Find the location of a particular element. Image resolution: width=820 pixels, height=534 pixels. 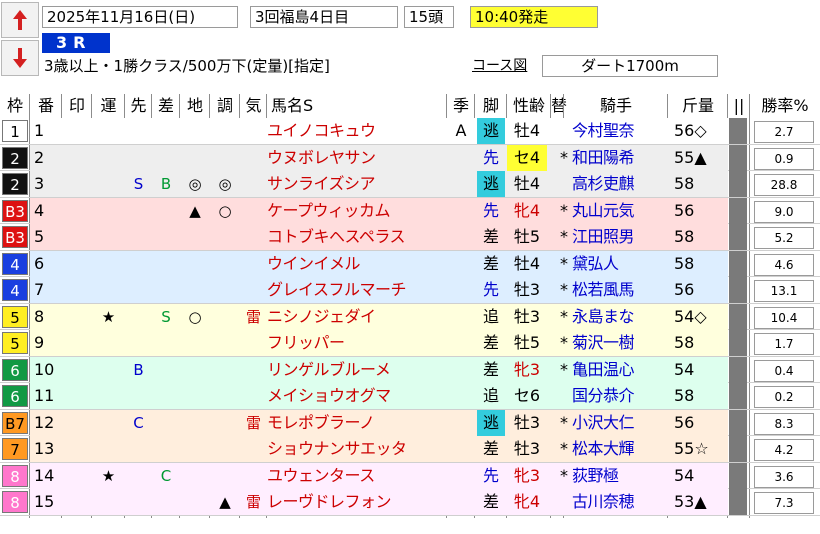

jockey-name: 菊沢一樹 is located at coordinates (603, 342).